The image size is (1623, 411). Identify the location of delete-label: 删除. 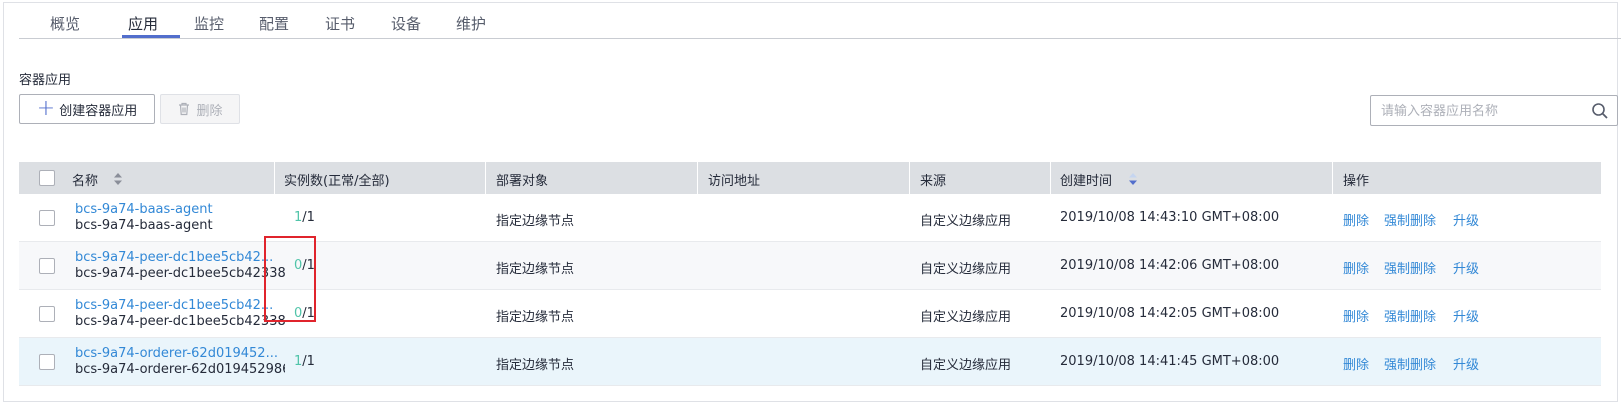
(209, 111).